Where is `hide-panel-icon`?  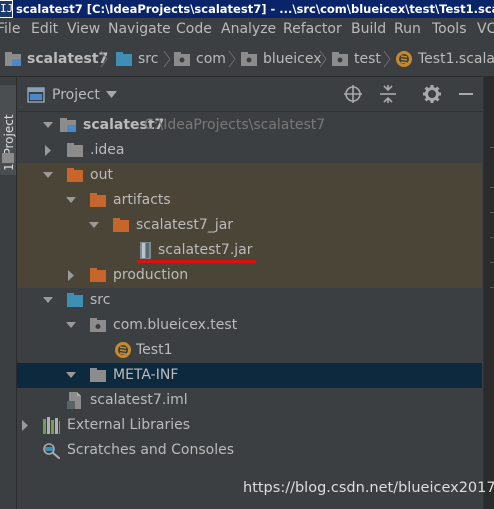
hide-panel-icon is located at coordinates (466, 94).